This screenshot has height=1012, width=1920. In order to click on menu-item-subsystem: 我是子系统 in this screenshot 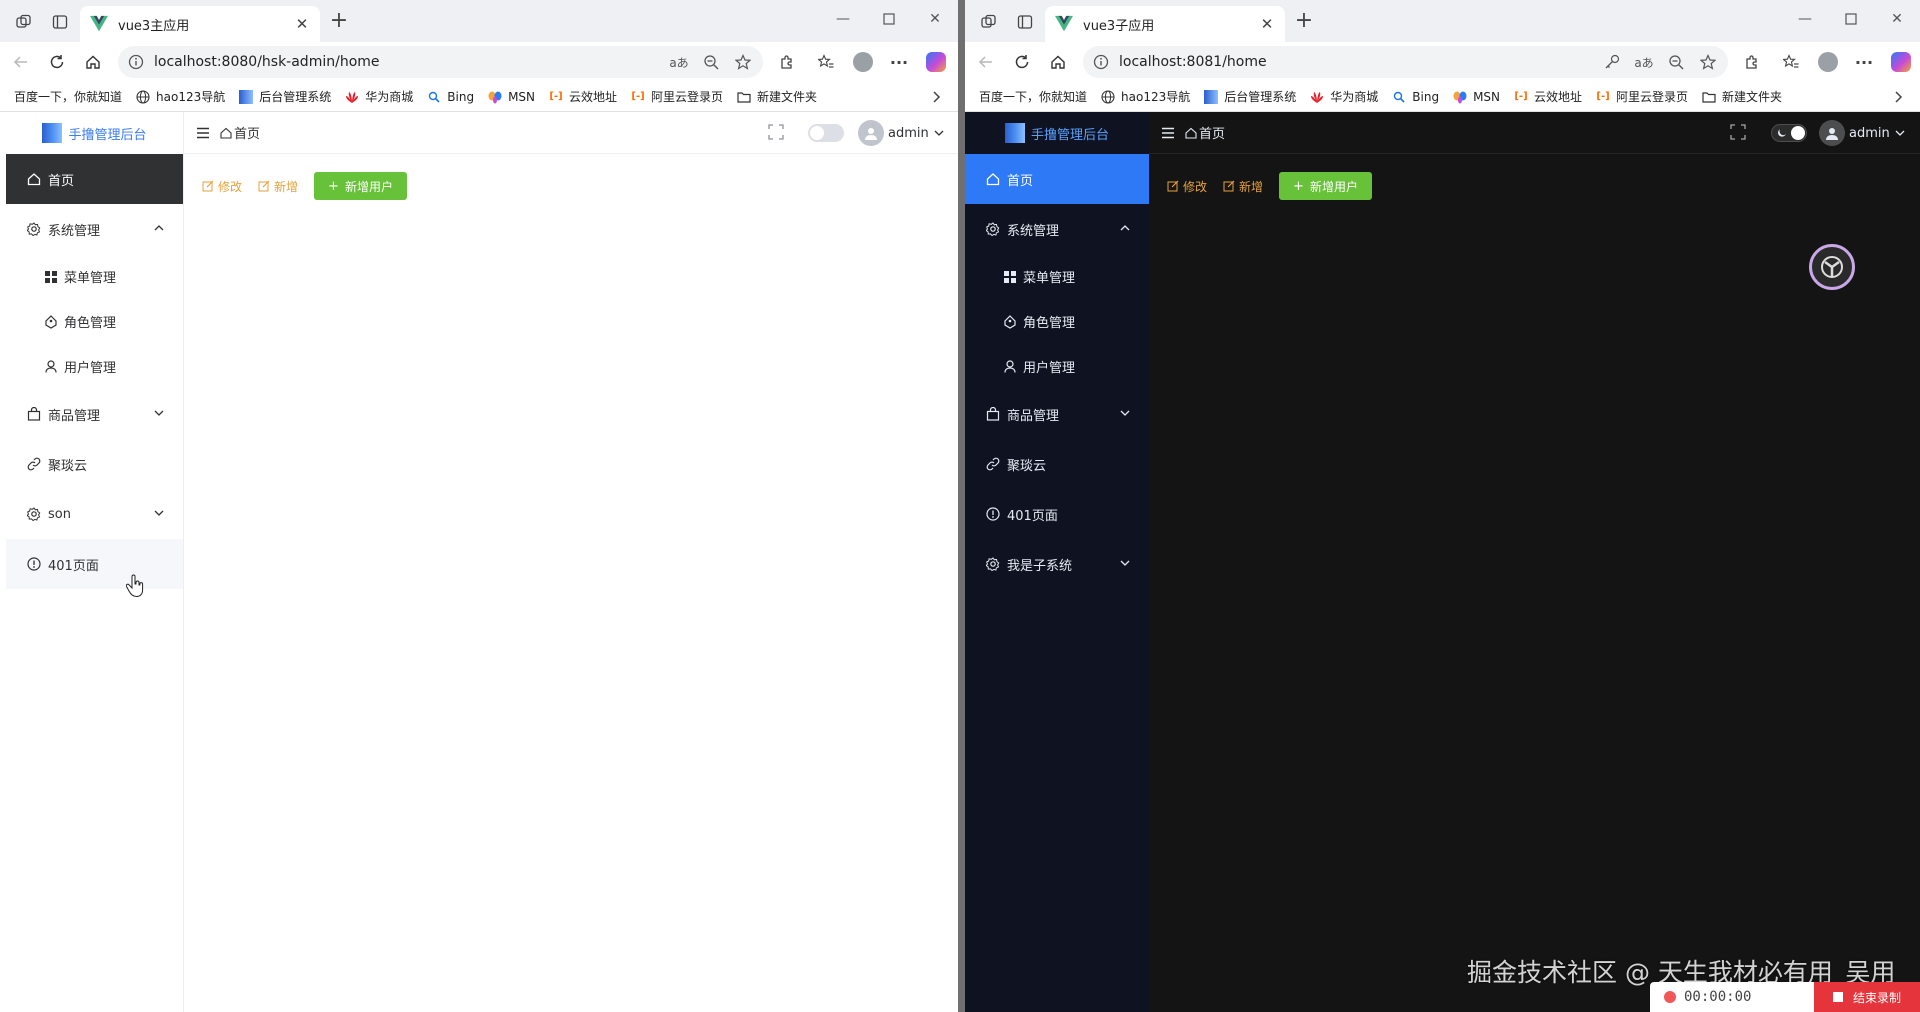, I will do `click(1057, 564)`.